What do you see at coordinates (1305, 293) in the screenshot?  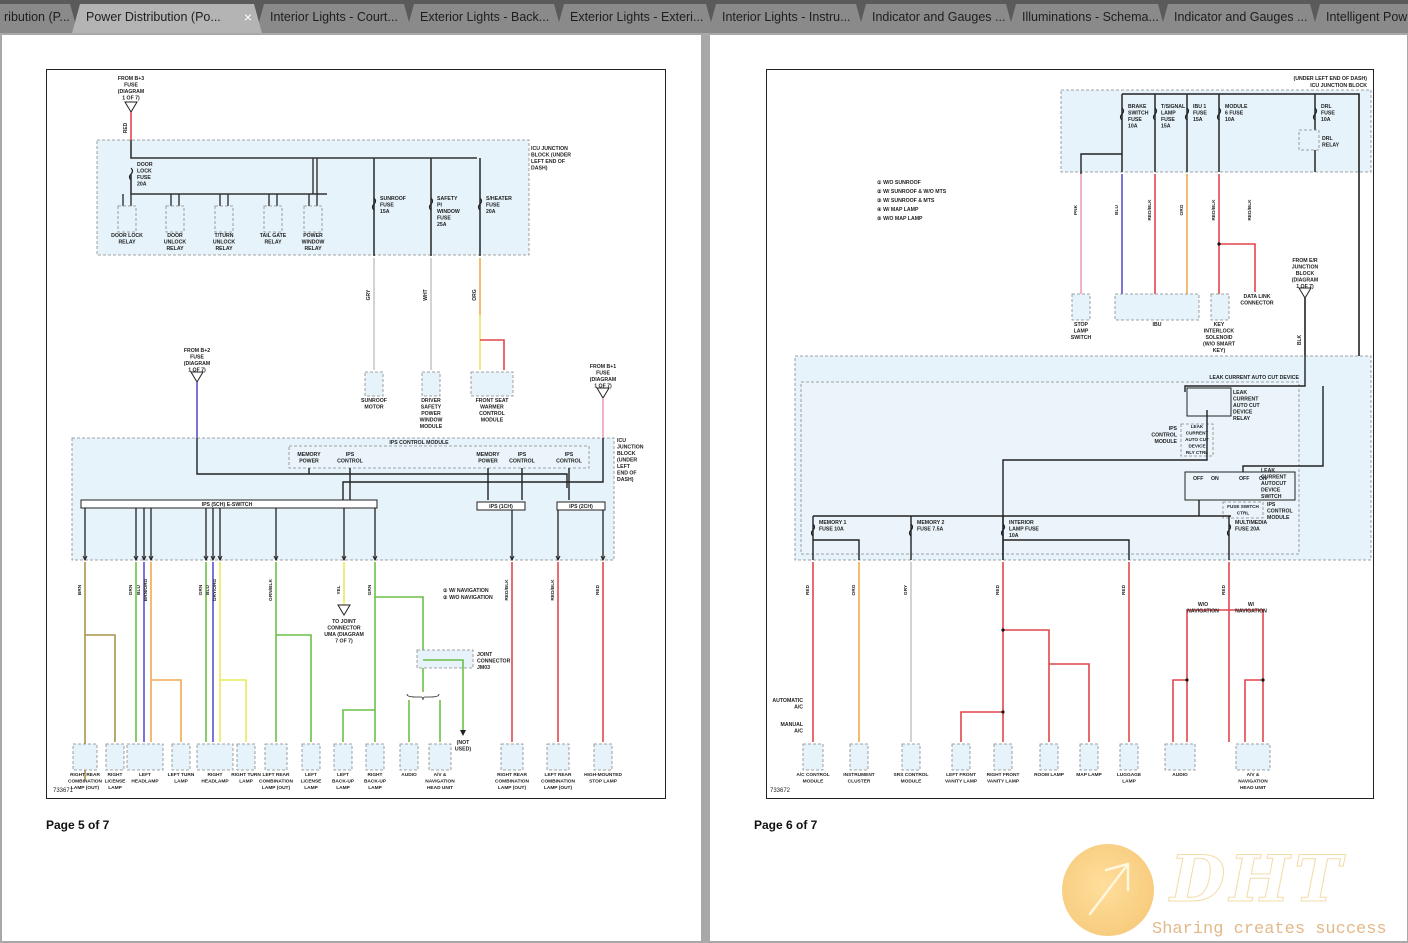 I see `source-arrow-icon` at bounding box center [1305, 293].